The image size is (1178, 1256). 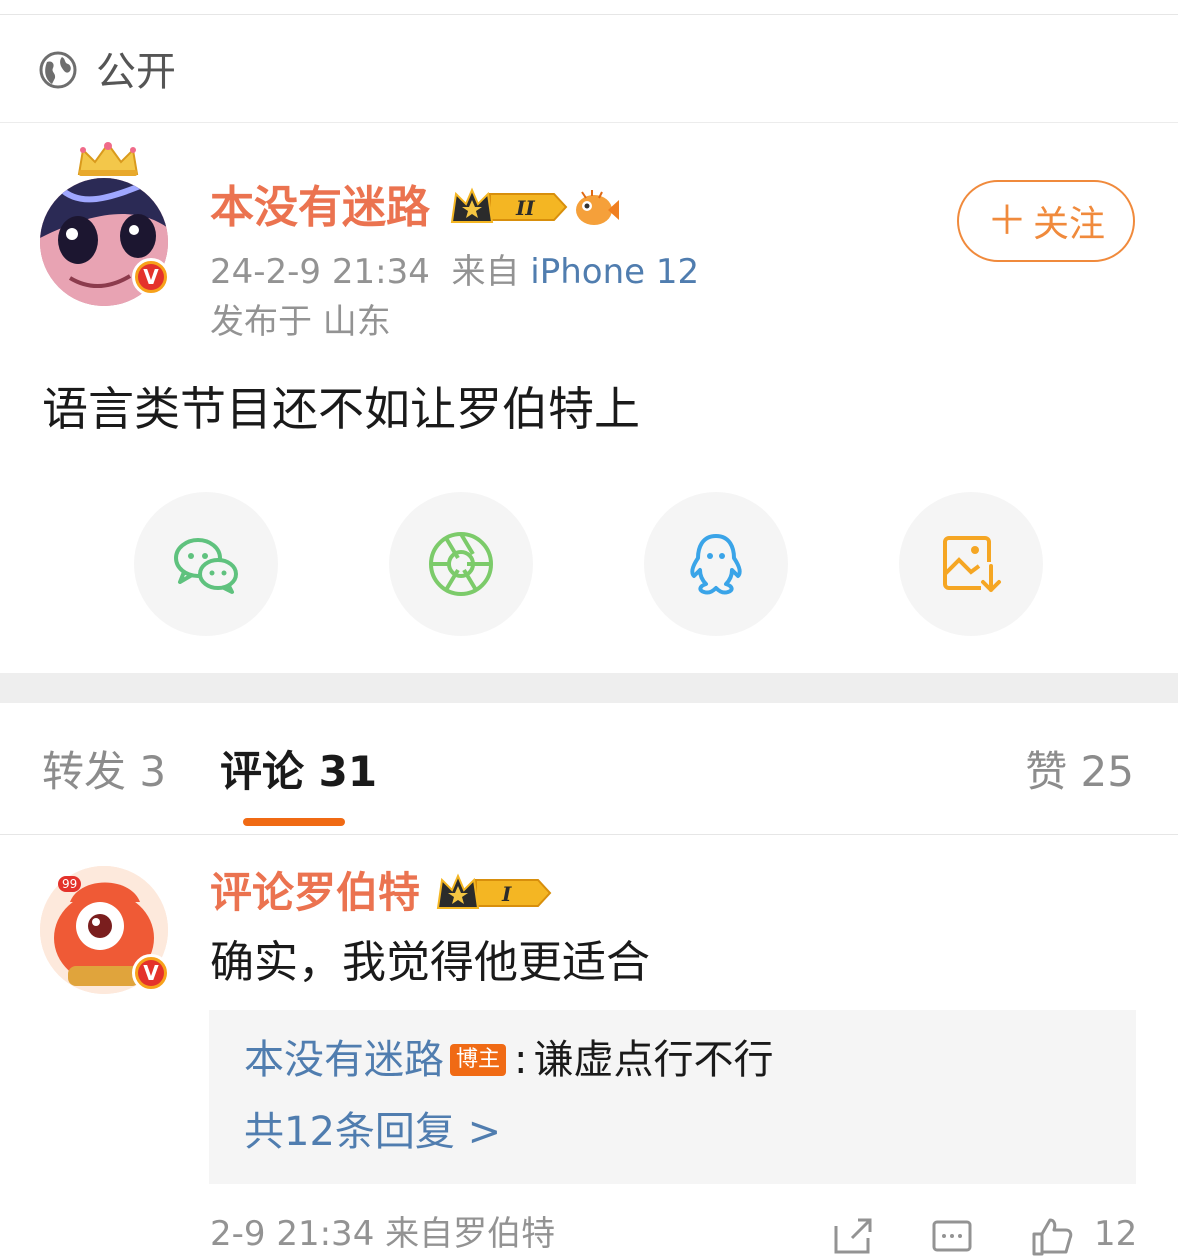 I want to click on commenter-name: 评论罗伯特, so click(x=315, y=893).